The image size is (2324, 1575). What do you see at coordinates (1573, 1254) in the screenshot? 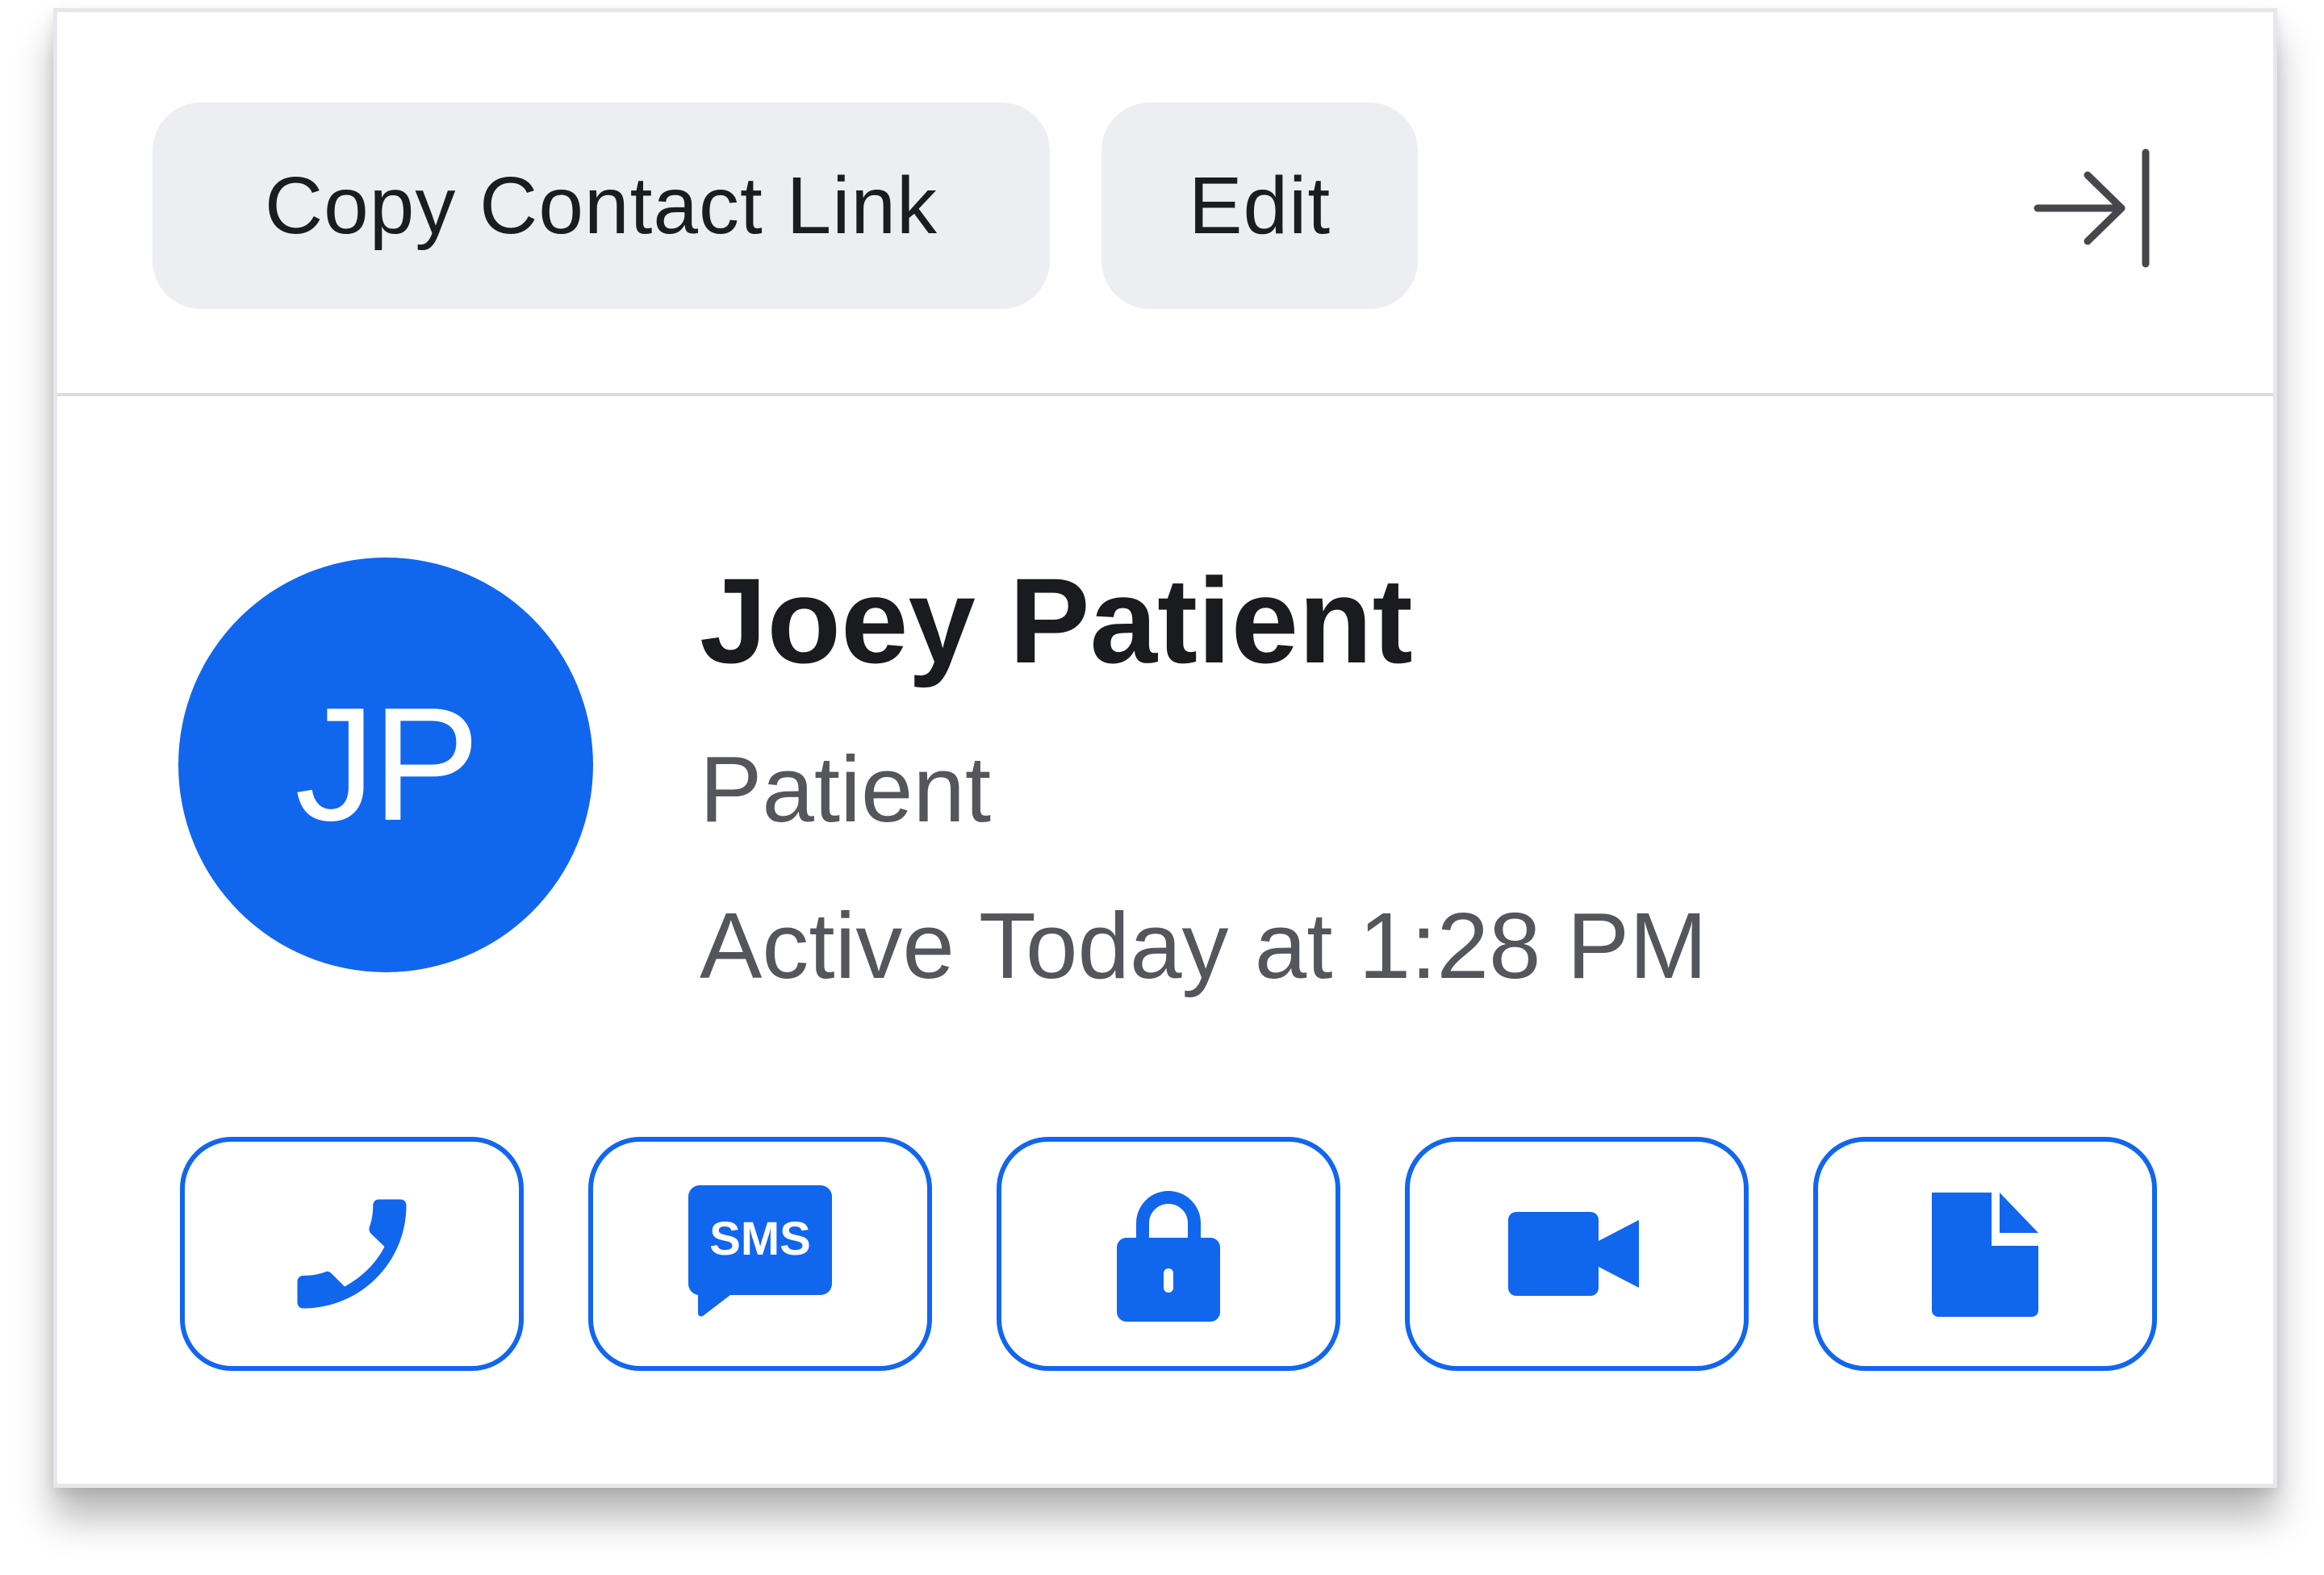
I see `video-camera-icon` at bounding box center [1573, 1254].